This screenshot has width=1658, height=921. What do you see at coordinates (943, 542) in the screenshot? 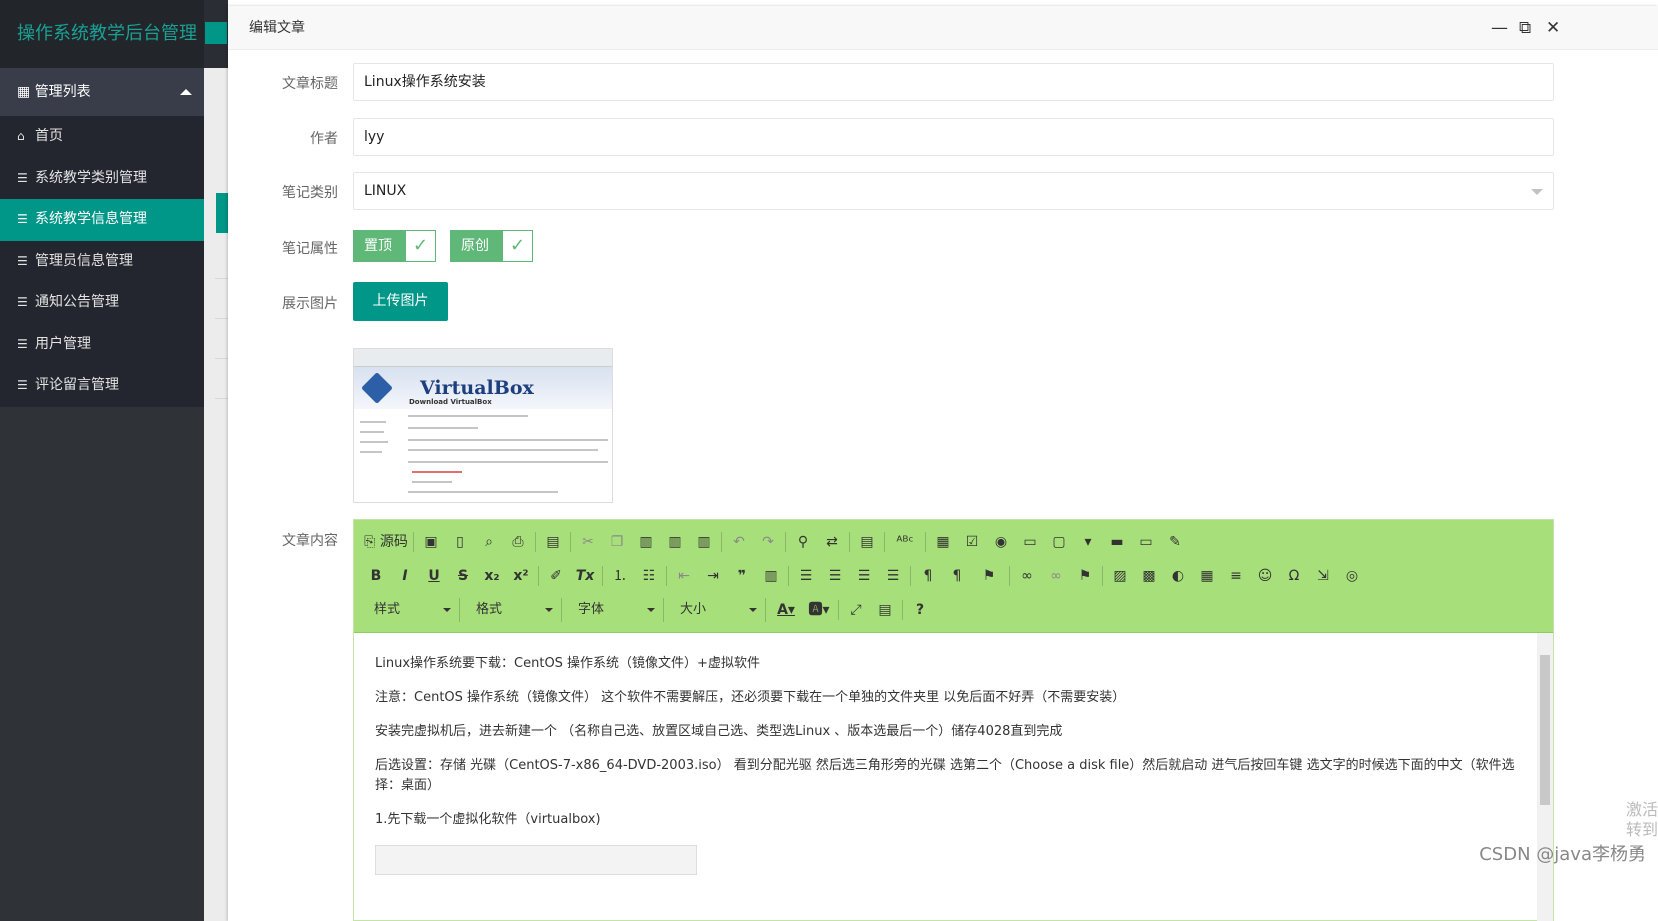
I see `form-icon: ▦` at bounding box center [943, 542].